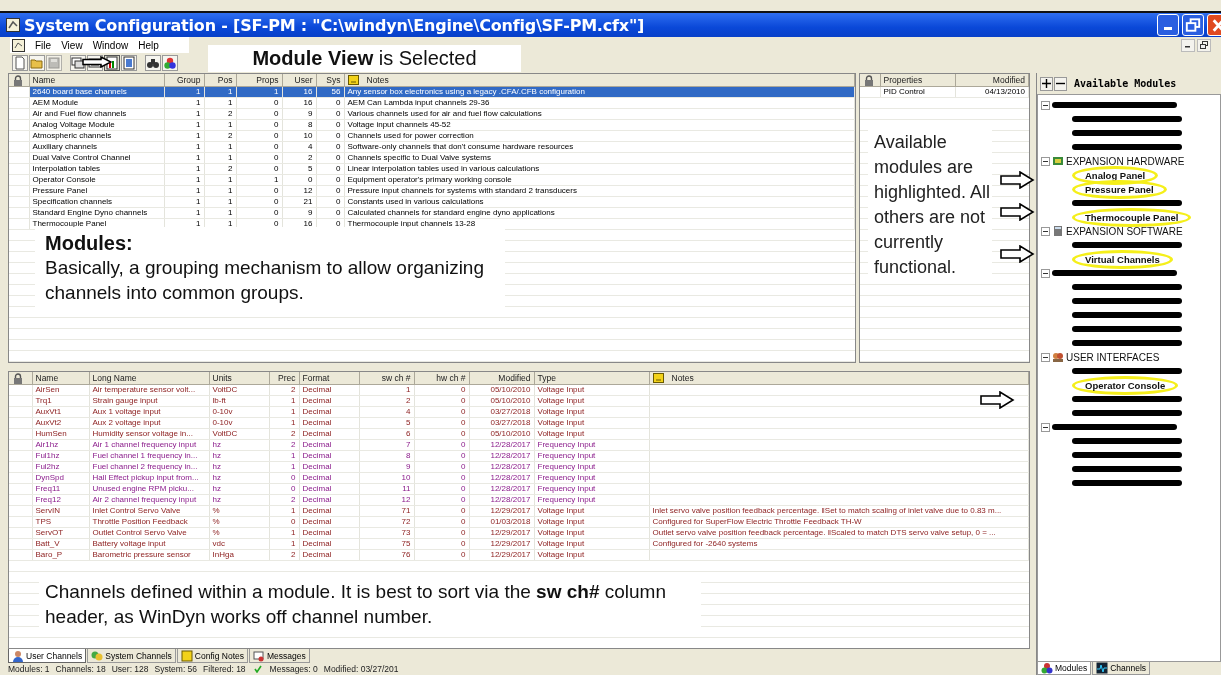  Describe the element at coordinates (386, 533) in the screenshot. I see `table-cell: 73` at that location.